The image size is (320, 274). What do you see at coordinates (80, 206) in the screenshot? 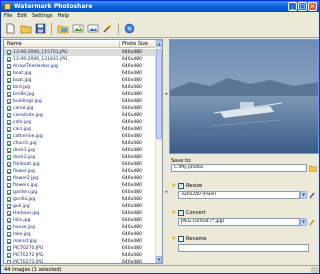
I see `file-row: gull.jpg 640x480` at bounding box center [80, 206].